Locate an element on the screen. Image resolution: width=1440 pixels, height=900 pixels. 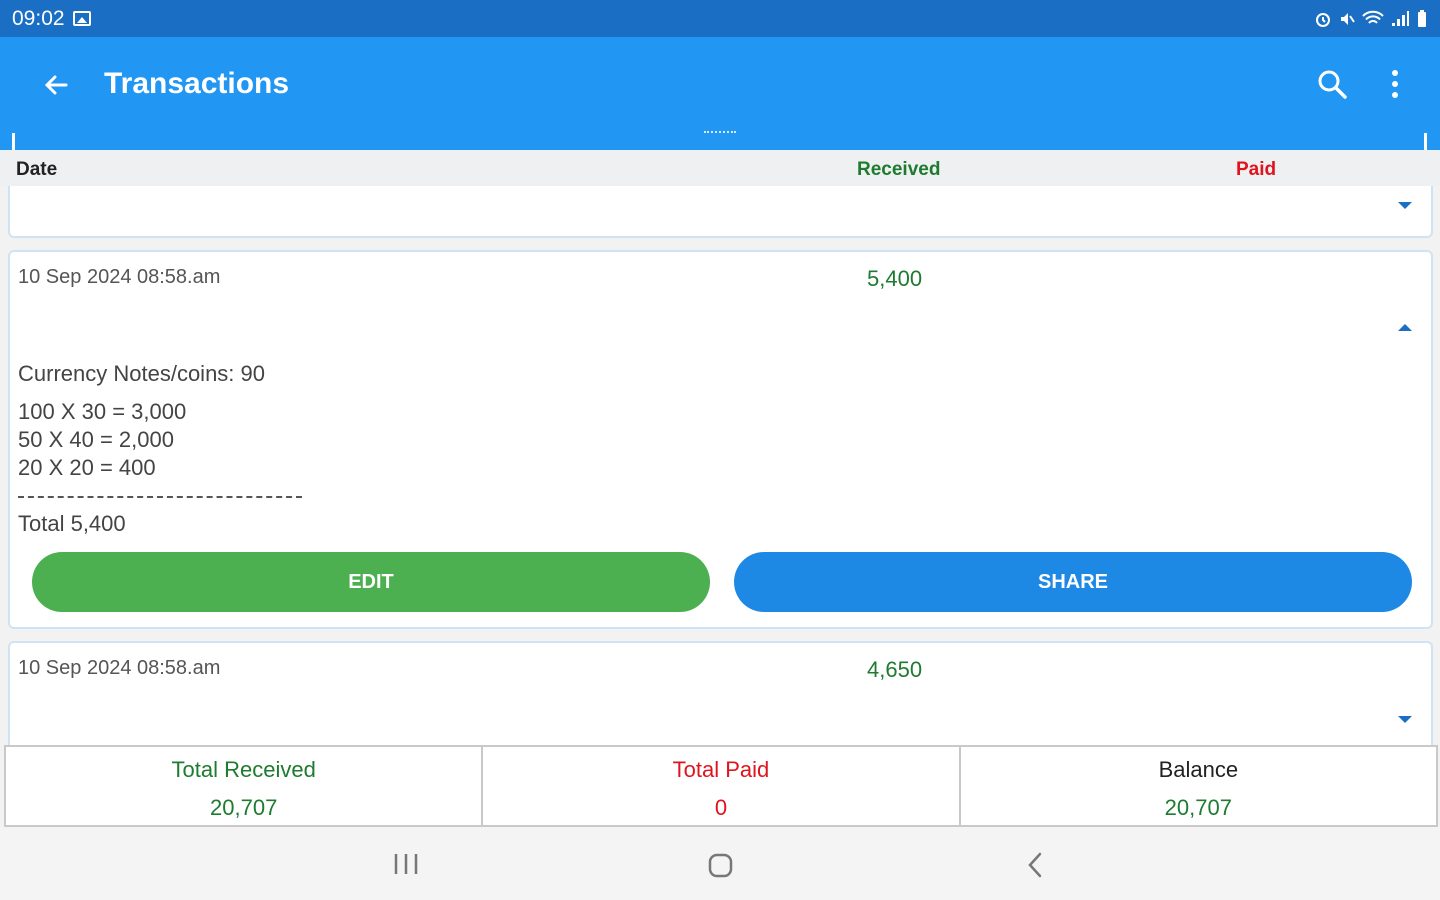
transaction-received-amount: 5,400 is located at coordinates (895, 278).